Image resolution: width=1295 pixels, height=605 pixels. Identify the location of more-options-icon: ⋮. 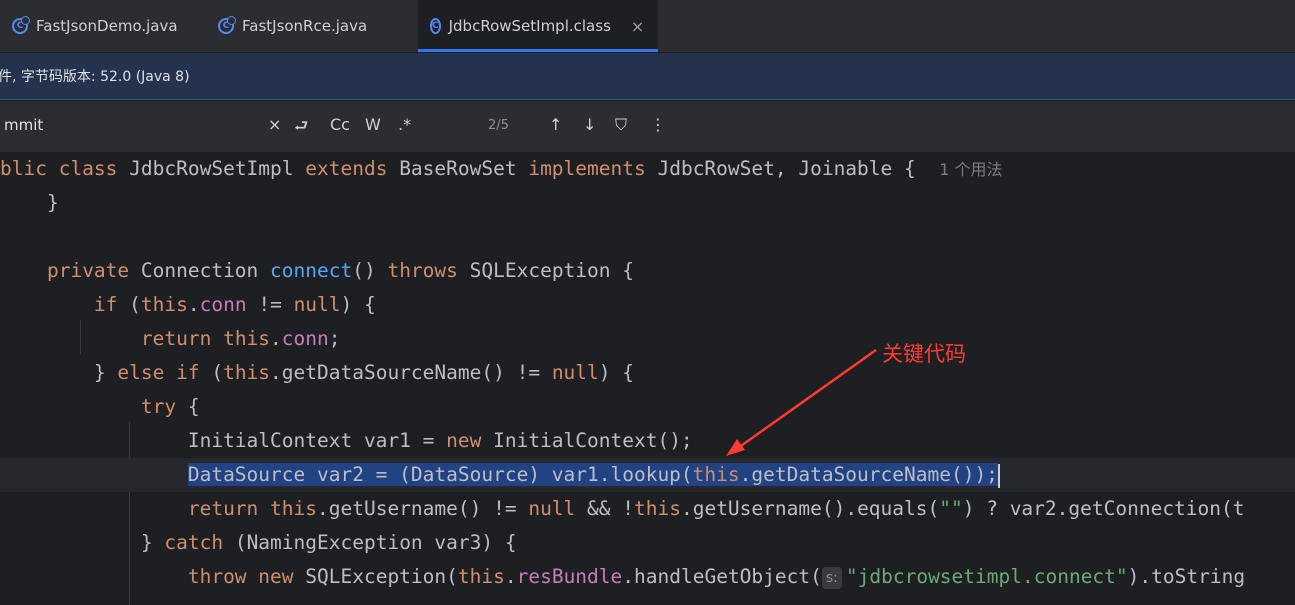
(658, 124).